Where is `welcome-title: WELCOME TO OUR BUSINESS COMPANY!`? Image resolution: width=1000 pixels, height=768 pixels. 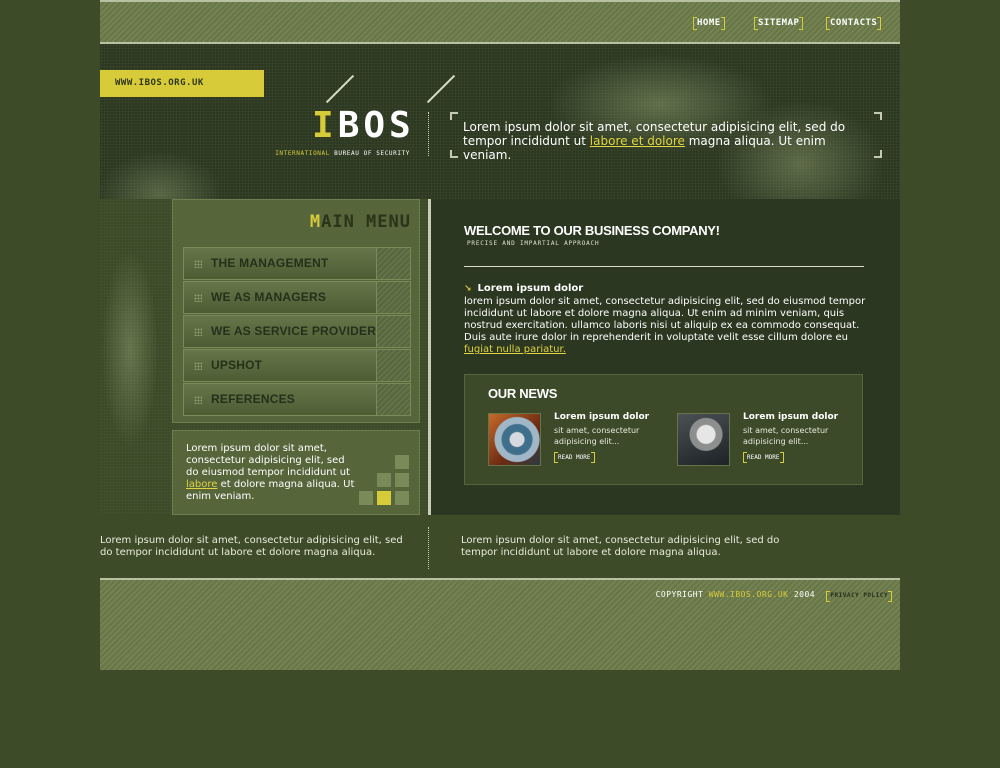 welcome-title: WELCOME TO OUR BUSINESS COMPANY! is located at coordinates (592, 230).